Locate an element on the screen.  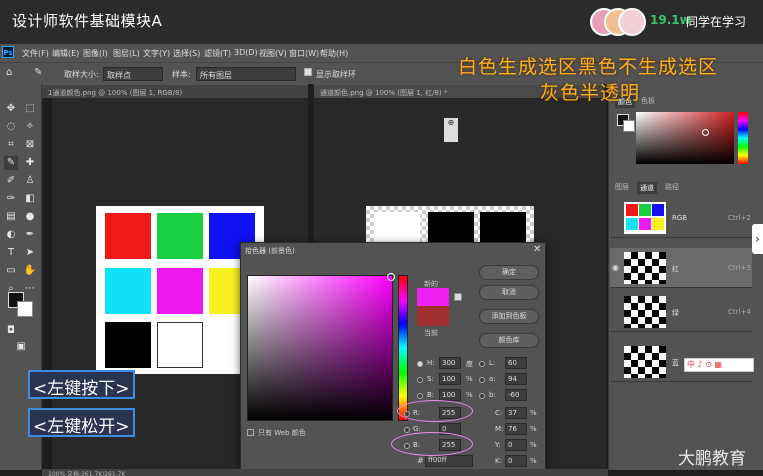
h-radio is located at coordinates (420, 364).